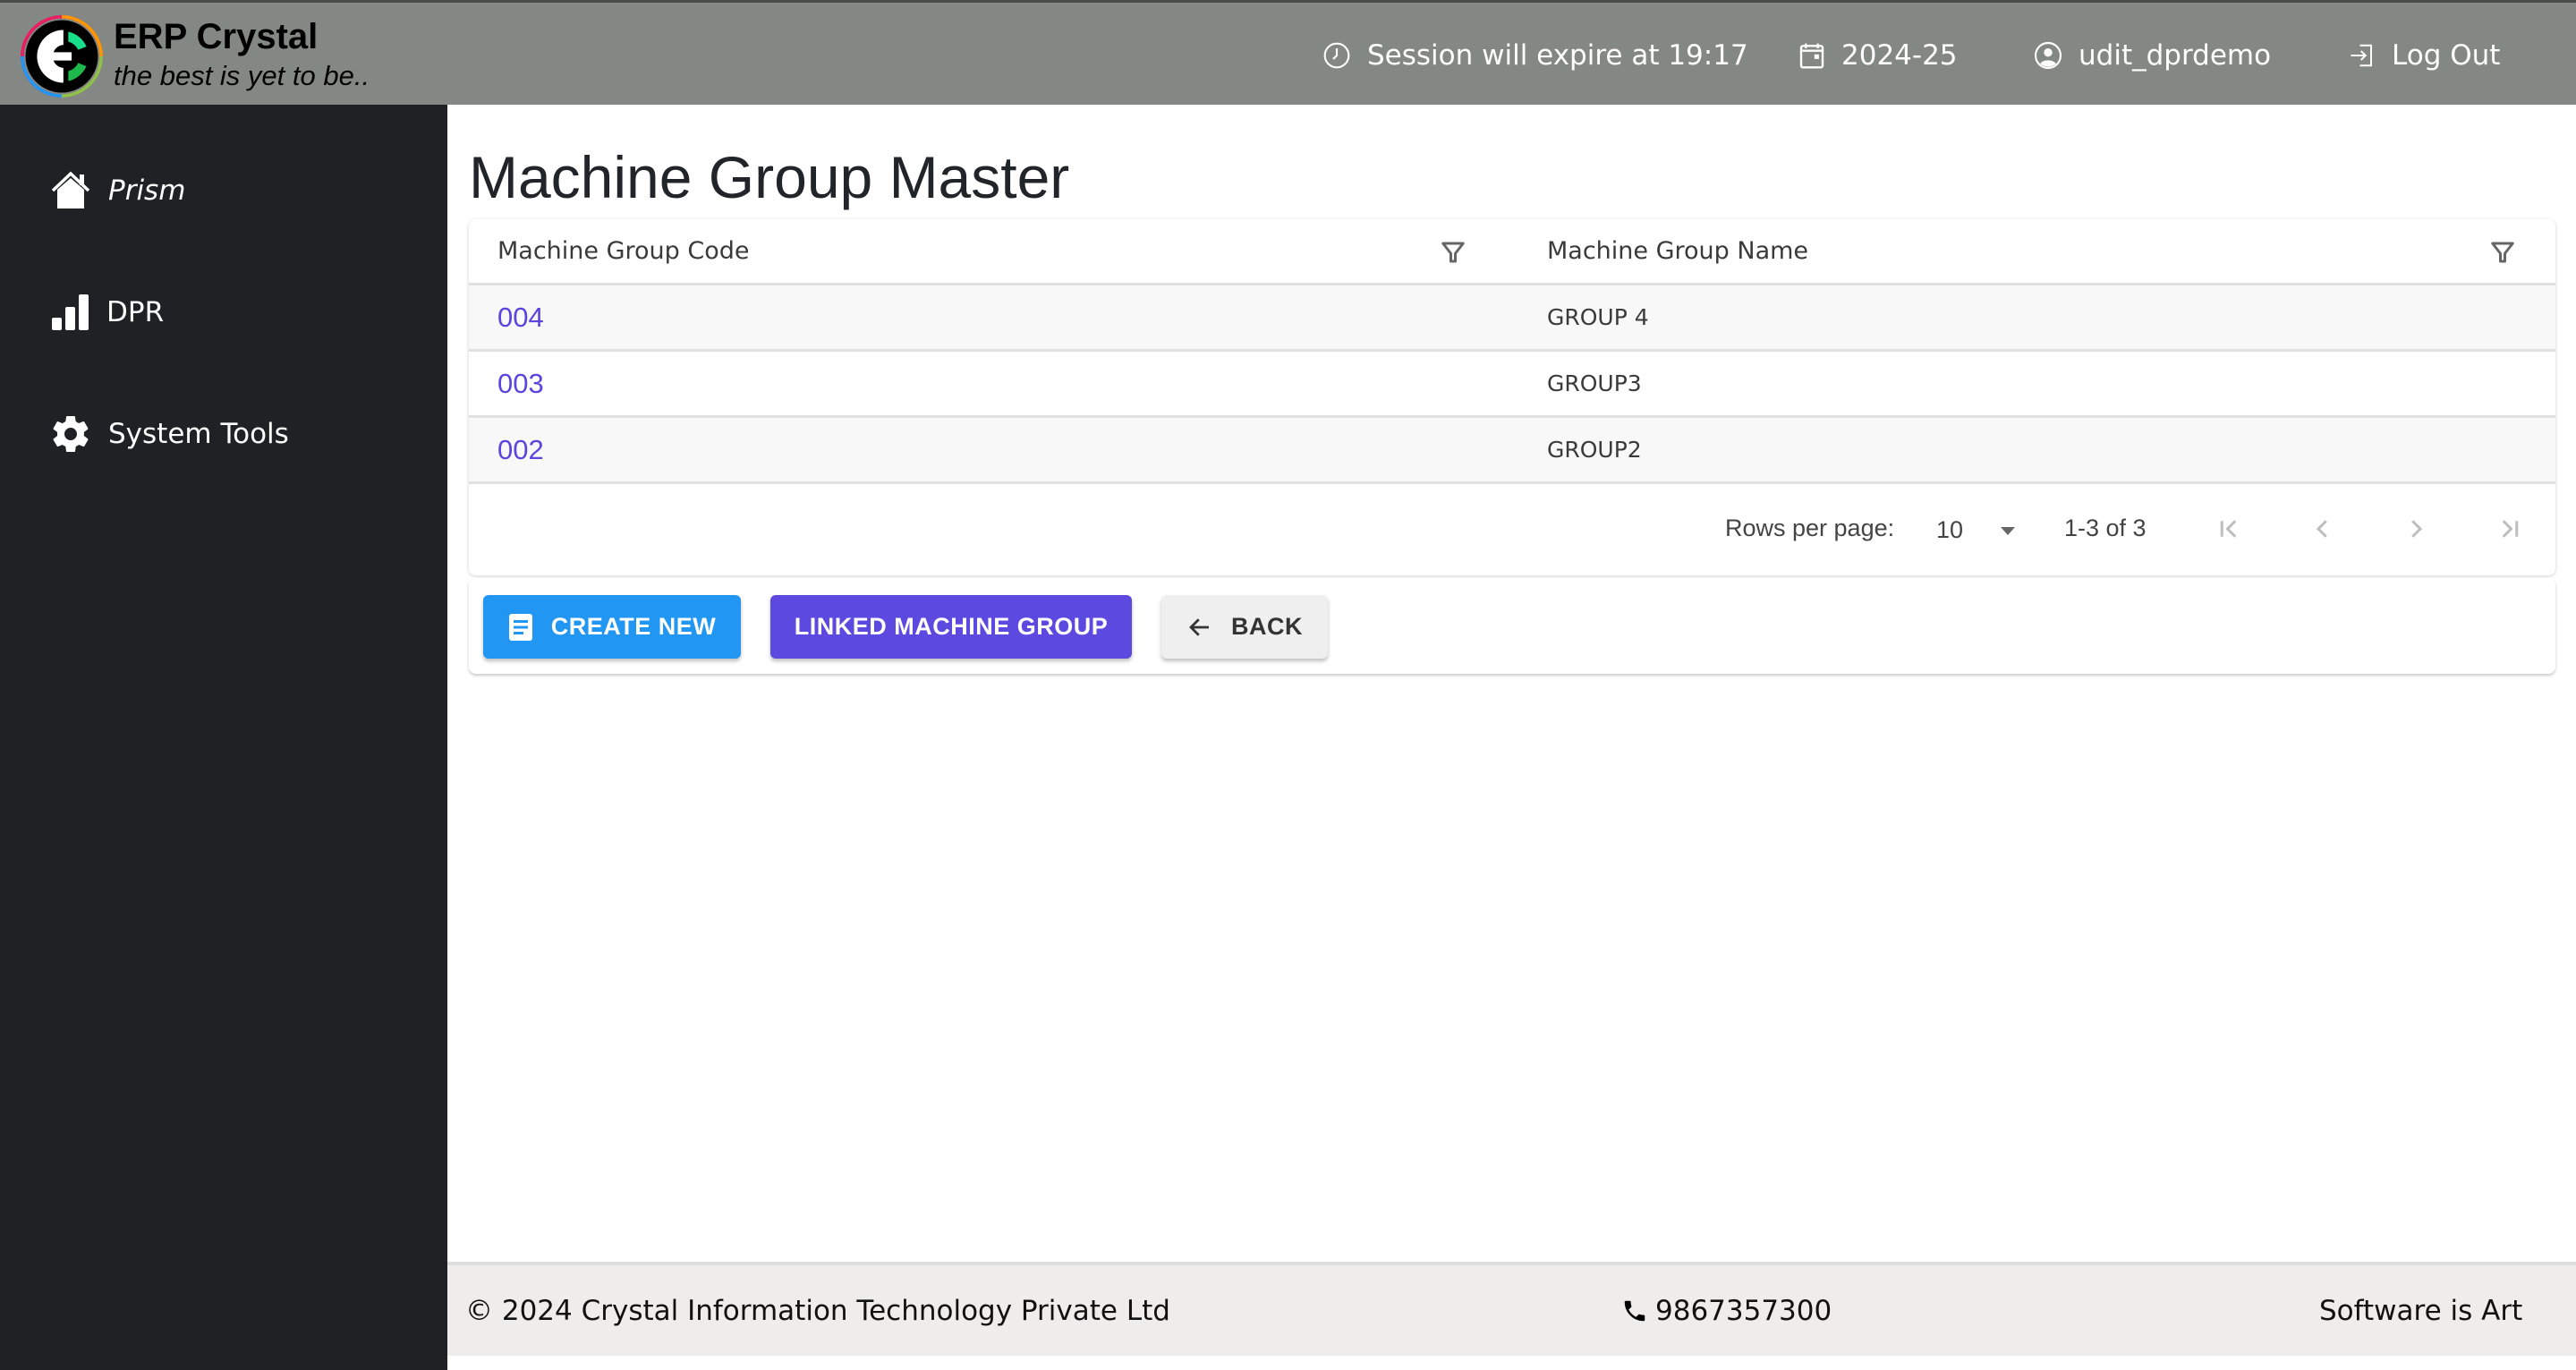 This screenshot has height=1370, width=2576. Describe the element at coordinates (520, 317) in the screenshot. I see `machine-group-code-link: 004` at that location.